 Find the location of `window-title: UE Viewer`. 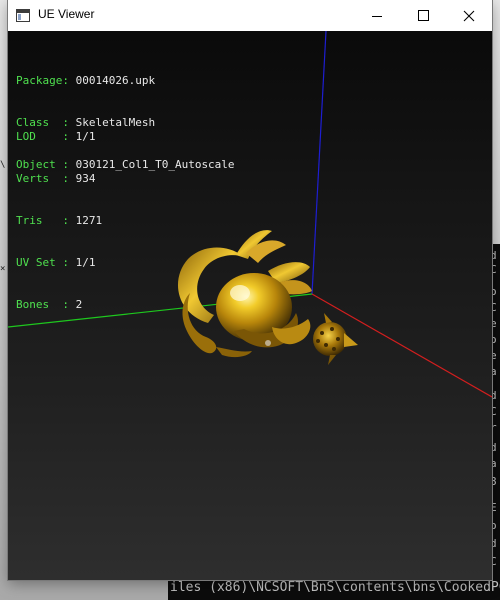

window-title: UE Viewer is located at coordinates (66, 14).